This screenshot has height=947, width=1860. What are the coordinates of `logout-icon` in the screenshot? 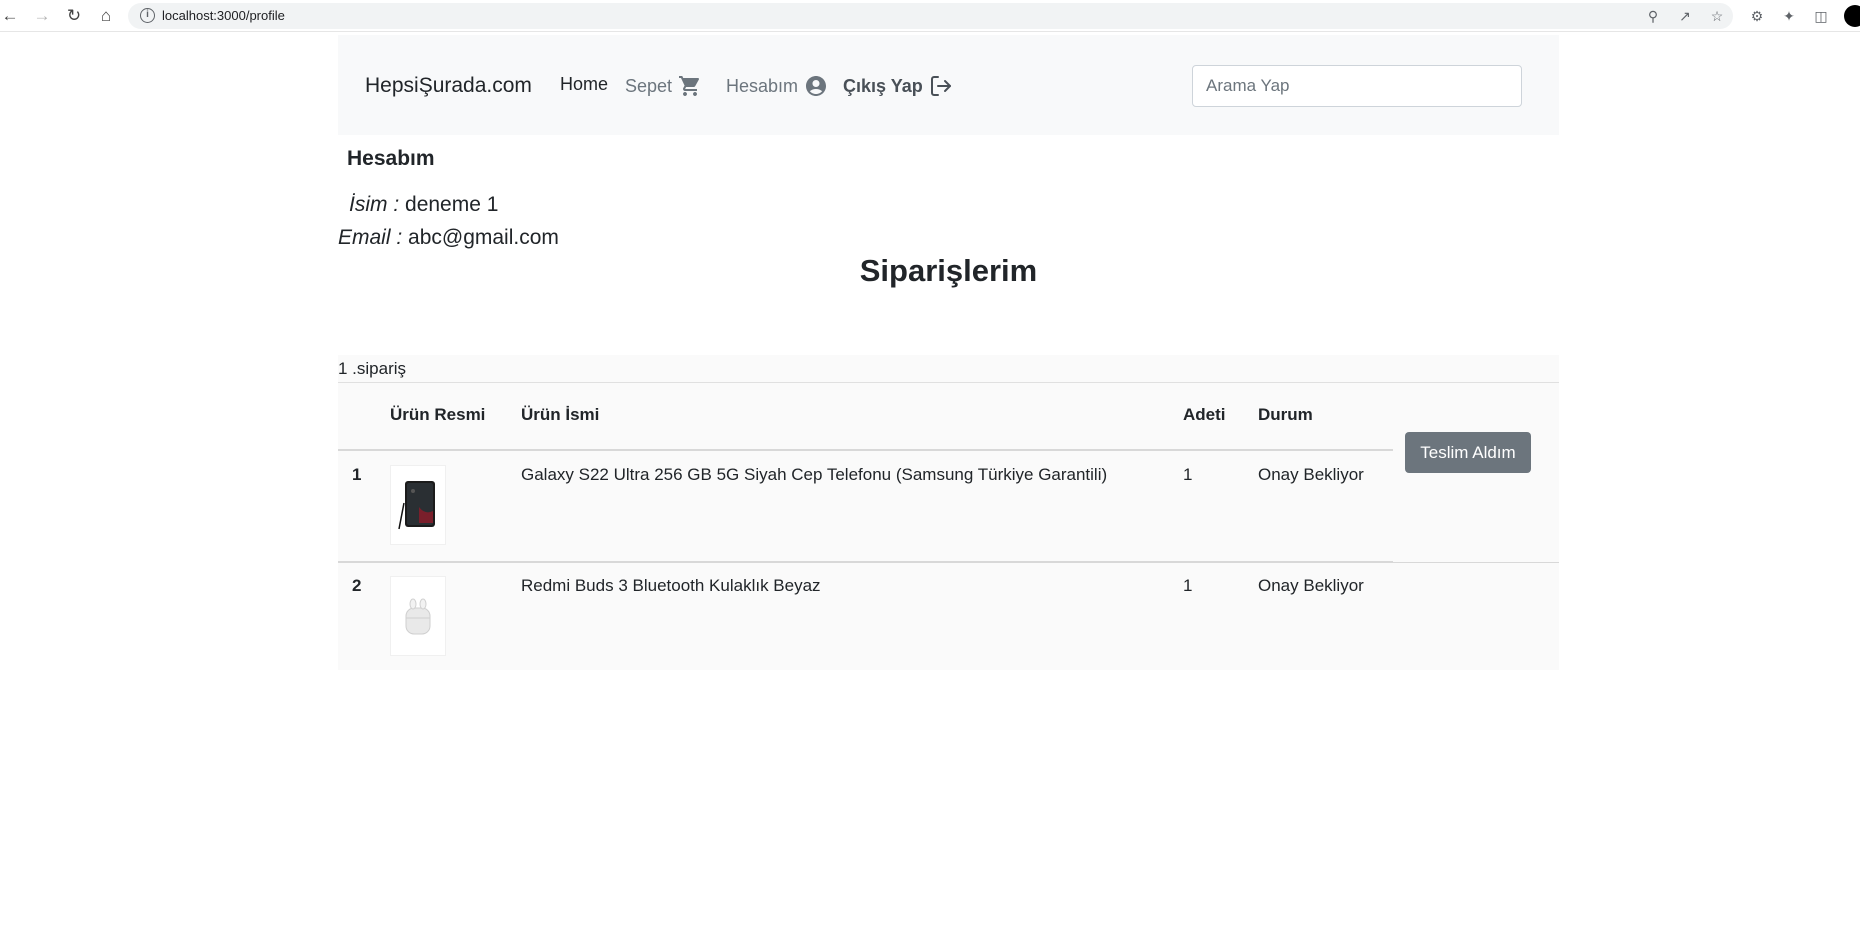 It's located at (941, 86).